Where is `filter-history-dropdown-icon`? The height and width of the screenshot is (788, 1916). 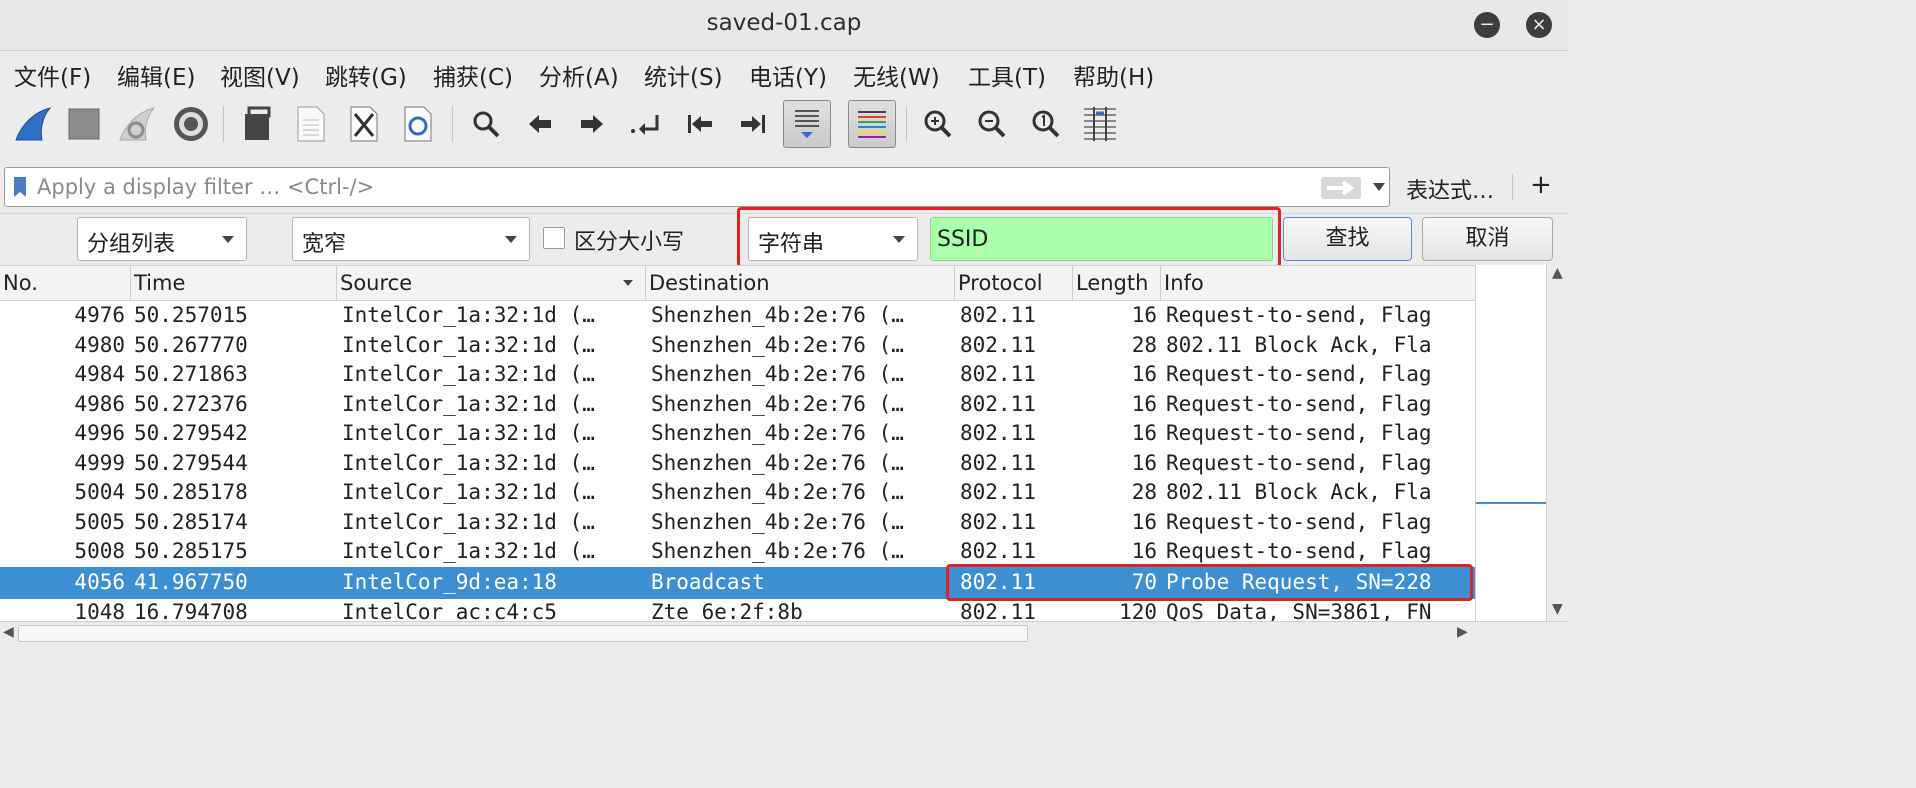
filter-history-dropdown-icon is located at coordinates (1379, 187).